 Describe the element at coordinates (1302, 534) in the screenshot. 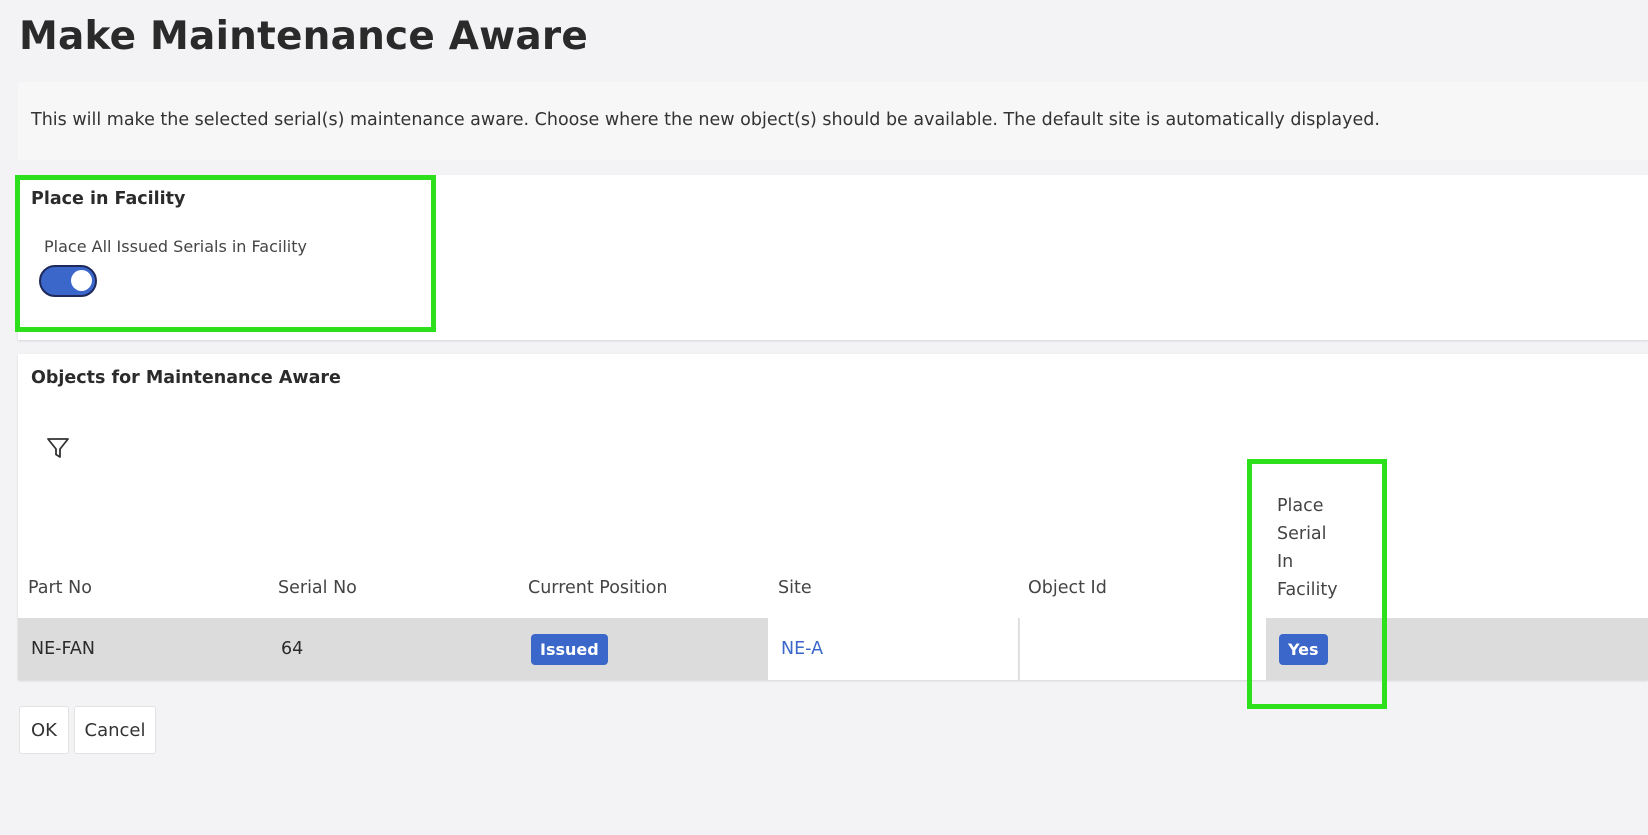

I see `column-header-place-serial-line2: Serial` at that location.